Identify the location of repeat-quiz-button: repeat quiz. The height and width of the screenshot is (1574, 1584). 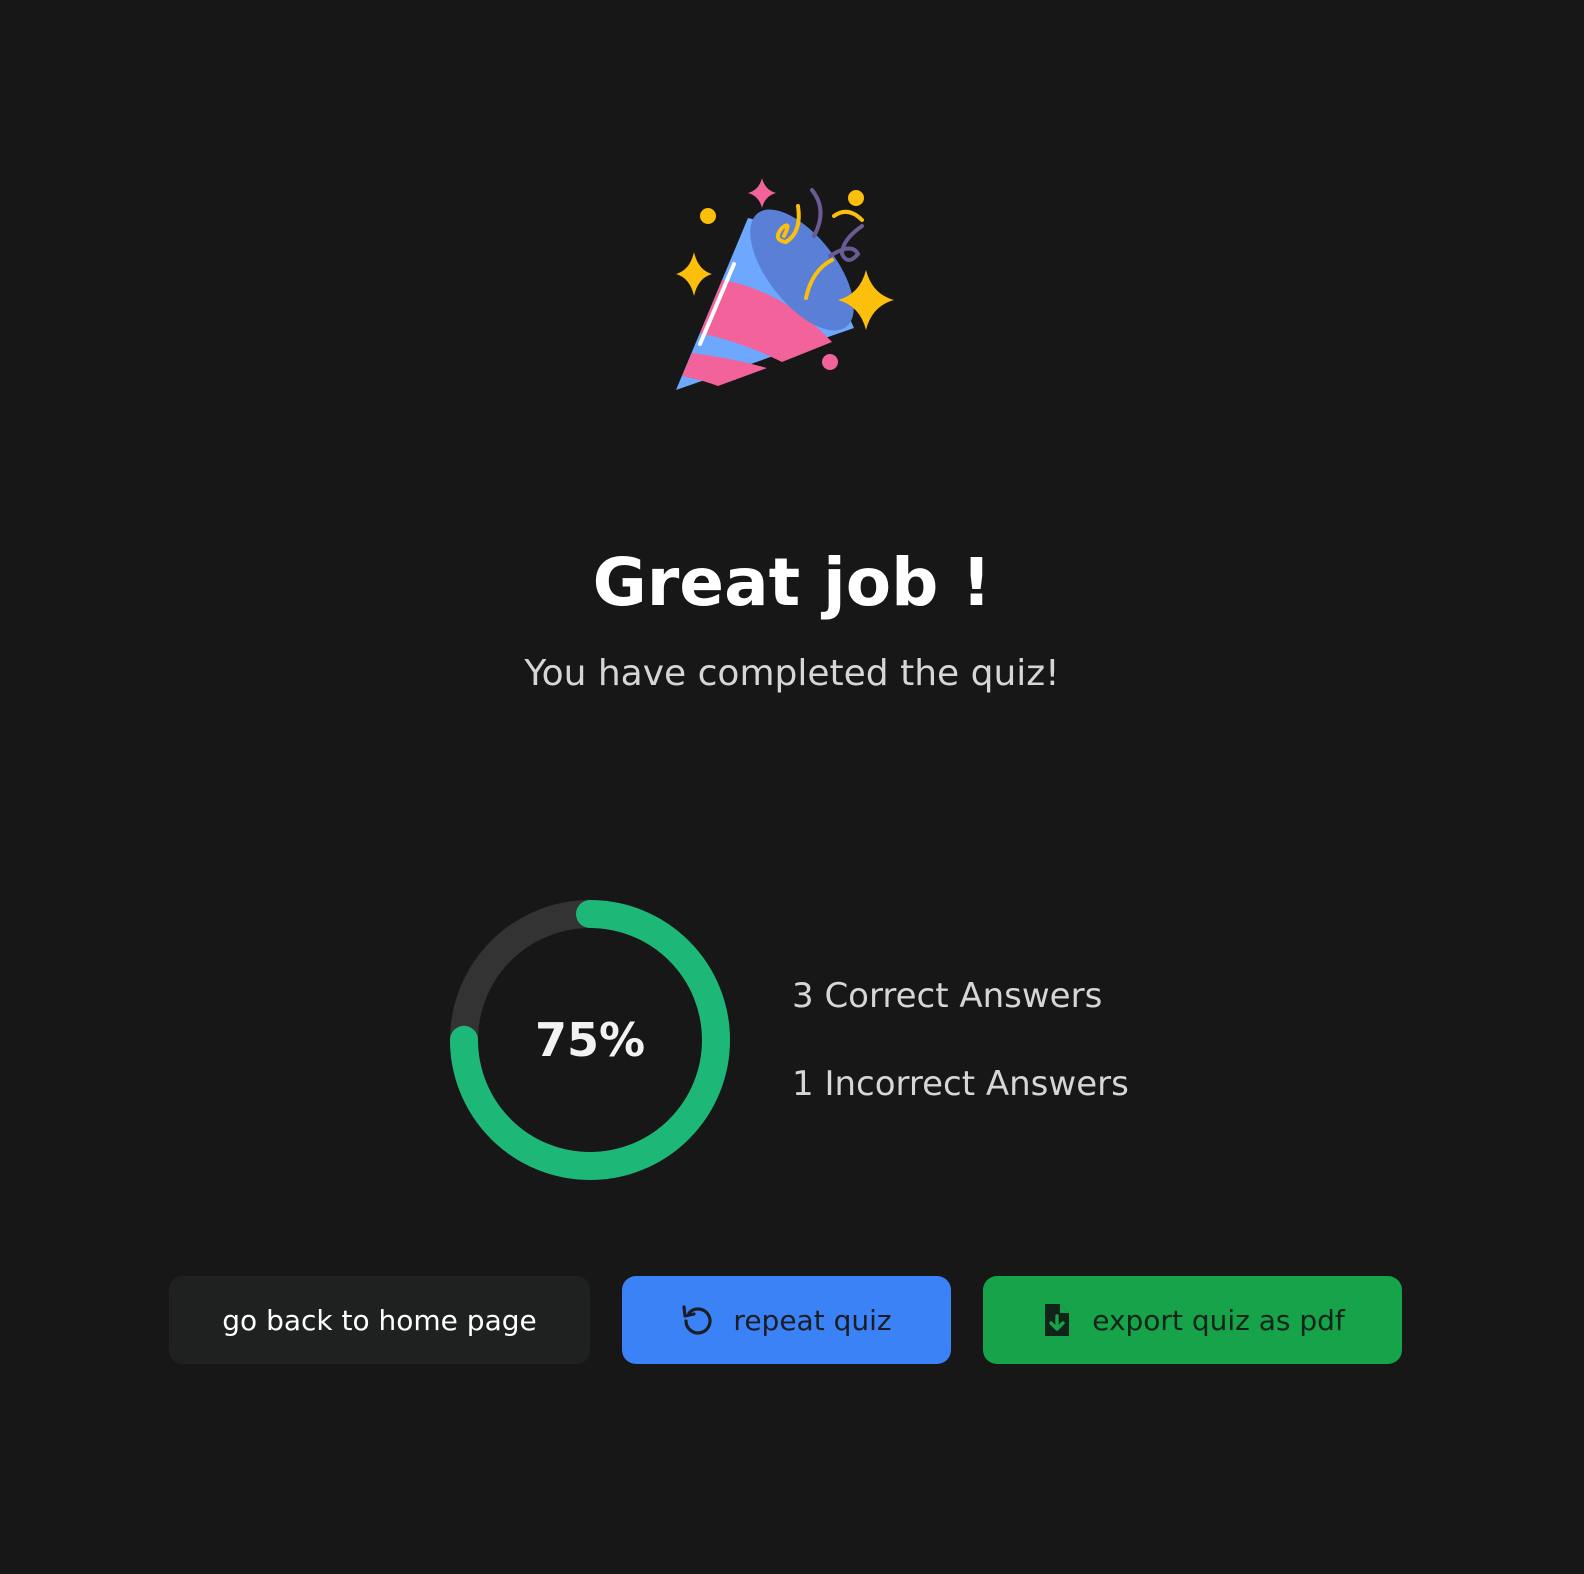
(786, 1320).